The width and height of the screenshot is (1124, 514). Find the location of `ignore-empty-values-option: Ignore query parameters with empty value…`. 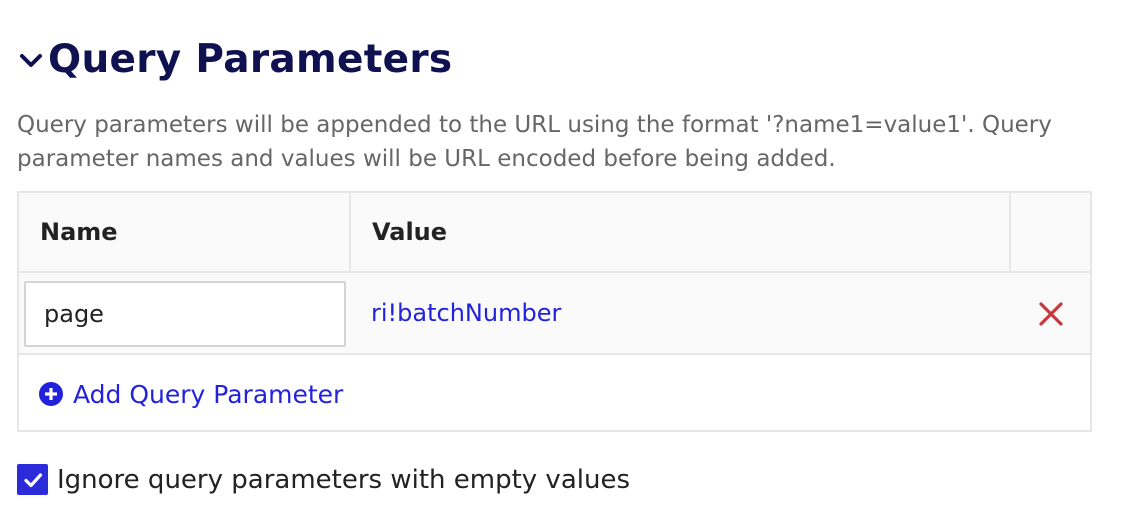

ignore-empty-values-option: Ignore query parameters with empty value… is located at coordinates (323, 479).